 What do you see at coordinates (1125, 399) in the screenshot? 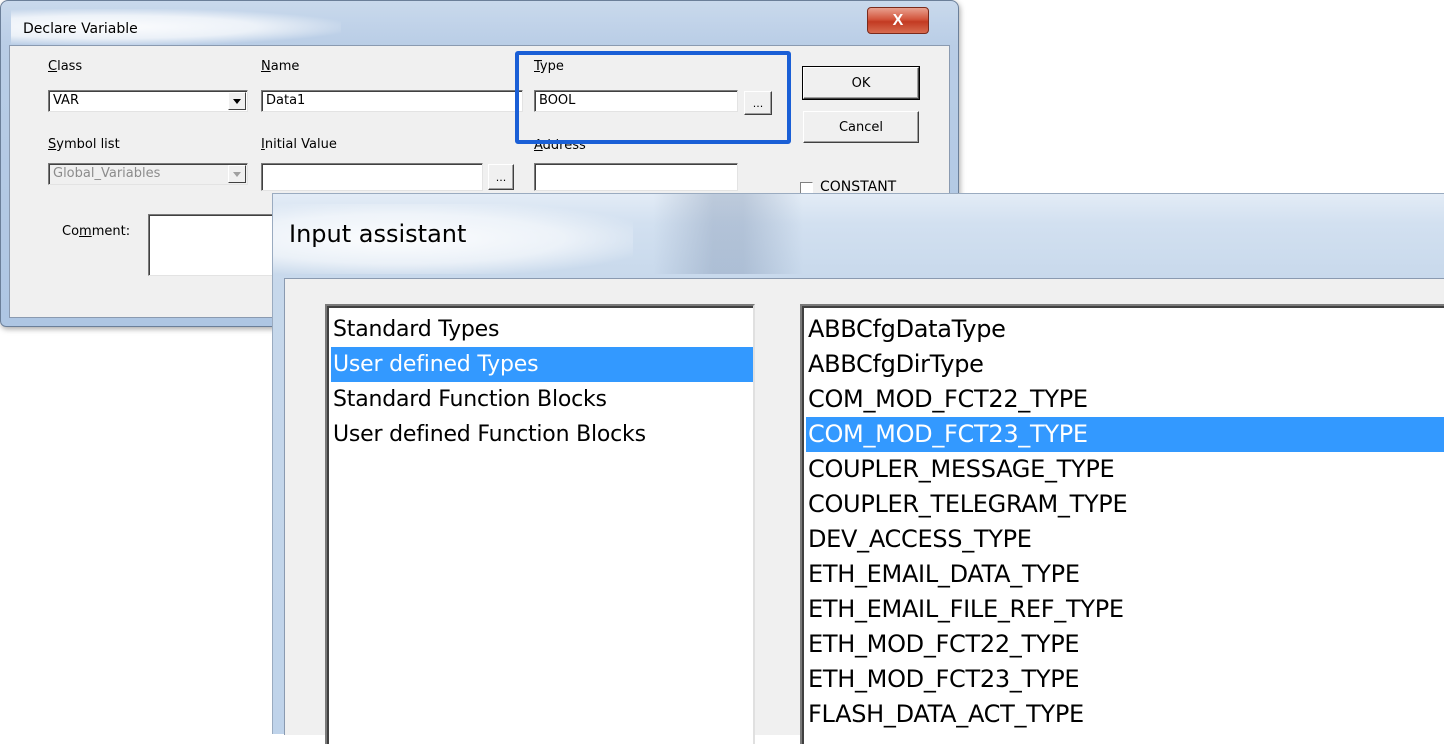
I see `type-list-item: COM_MOD_FCT22_TYPE` at bounding box center [1125, 399].